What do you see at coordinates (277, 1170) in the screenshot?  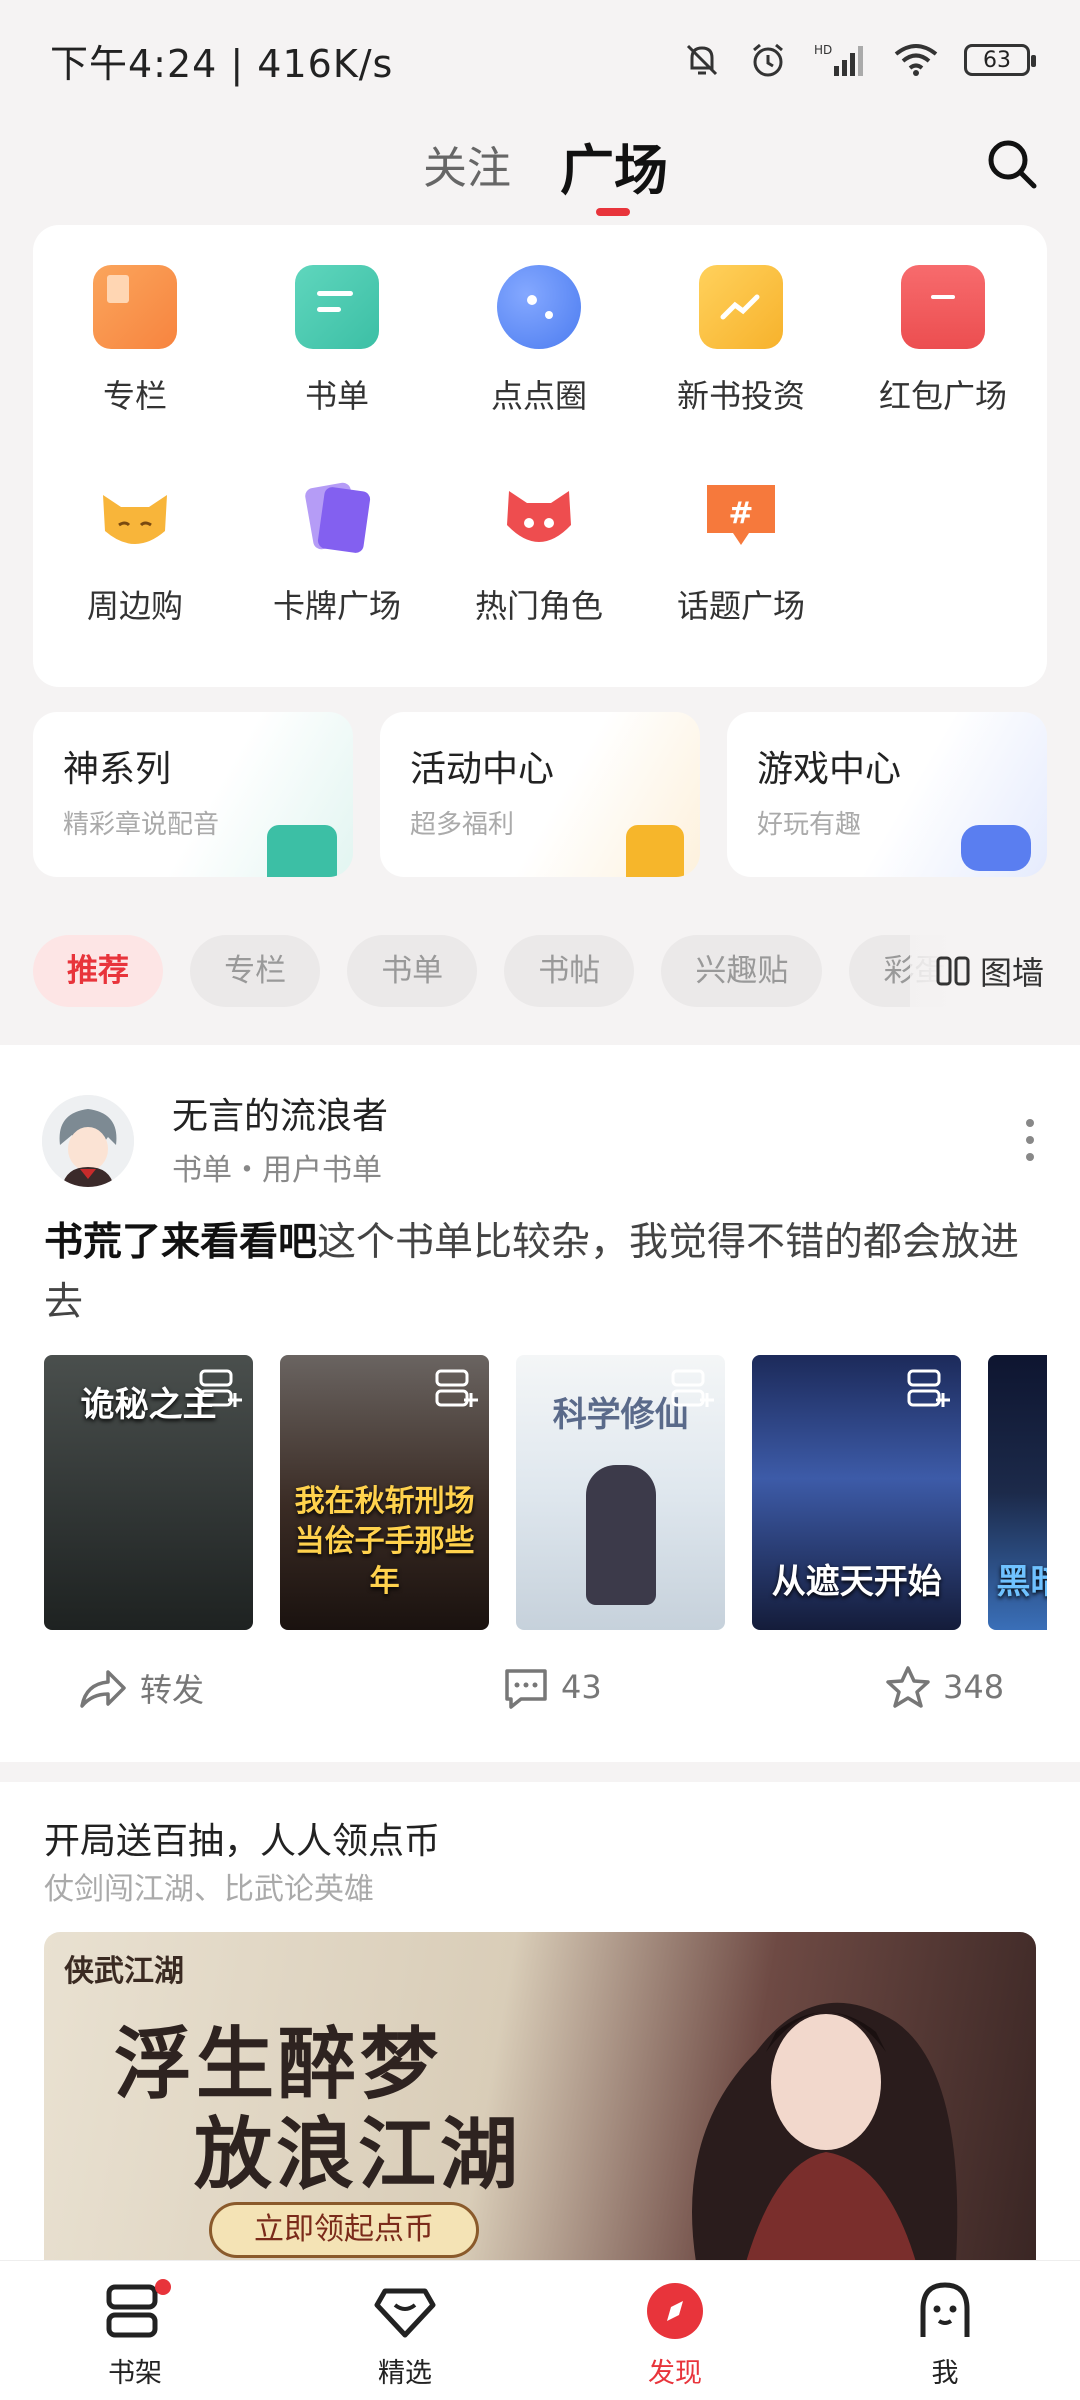 I see `post-meta: 书单・用户书单` at bounding box center [277, 1170].